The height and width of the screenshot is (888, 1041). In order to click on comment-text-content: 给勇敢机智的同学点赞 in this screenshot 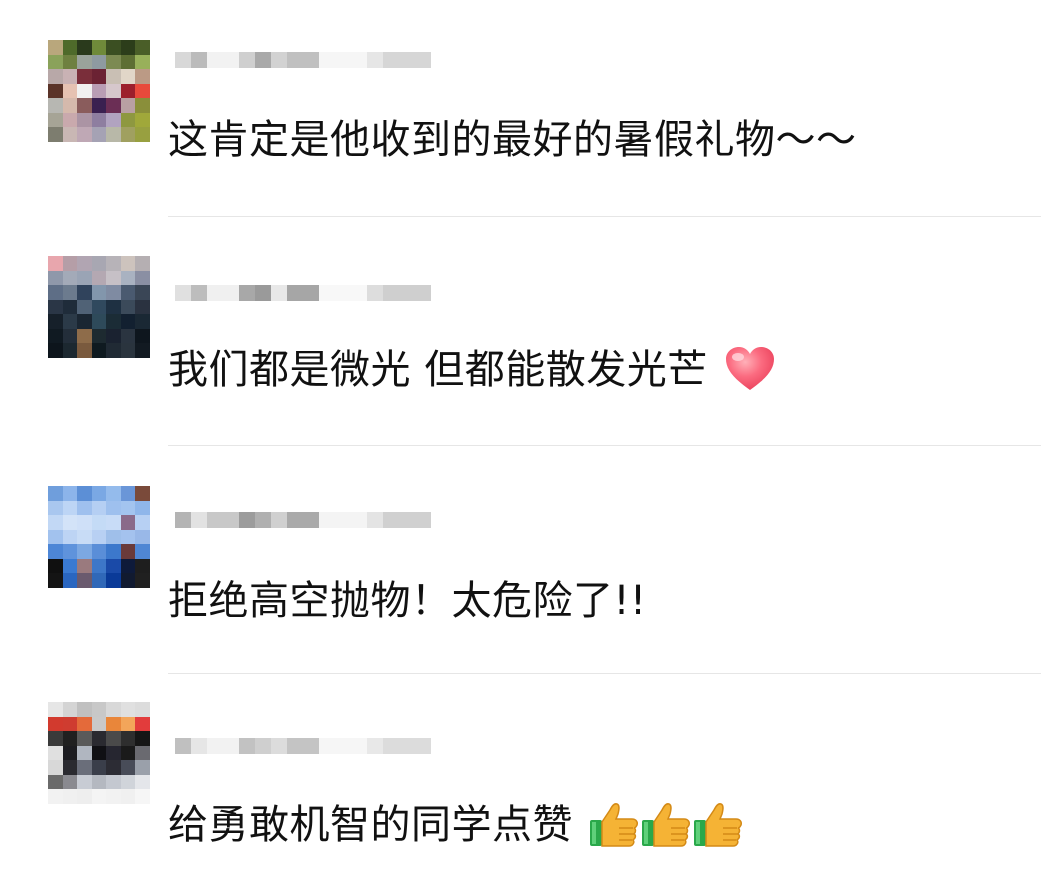, I will do `click(370, 825)`.